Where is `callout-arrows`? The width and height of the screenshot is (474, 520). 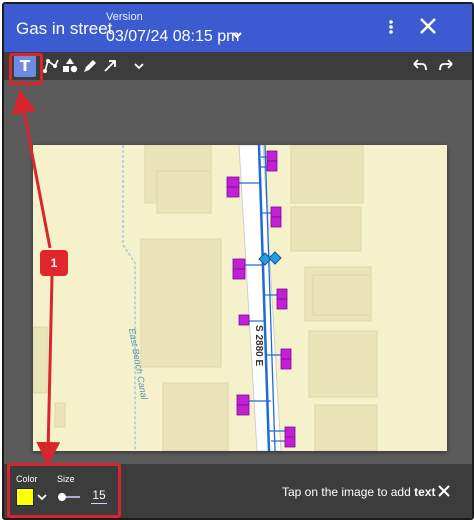 callout-arrows is located at coordinates (36, 277).